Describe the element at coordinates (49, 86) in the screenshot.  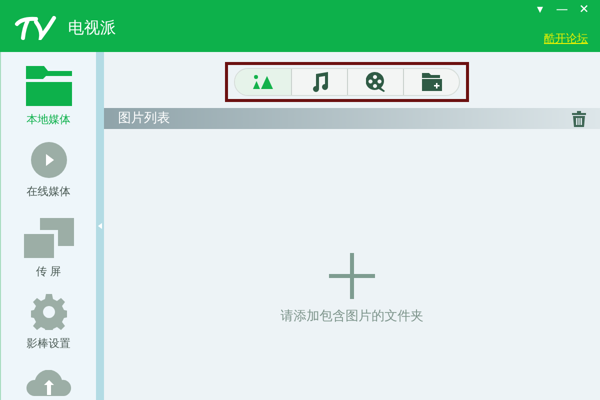
I see `folder-icon` at that location.